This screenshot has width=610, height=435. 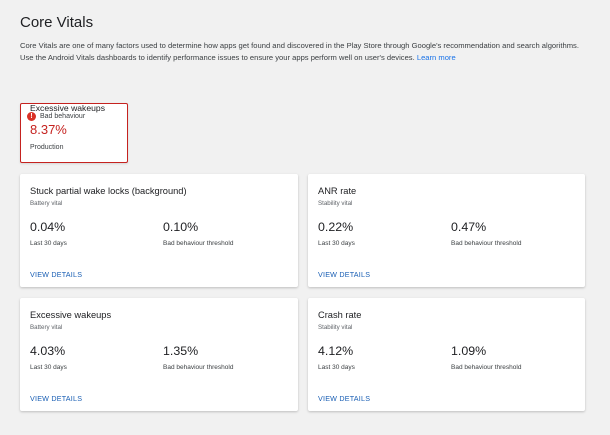 What do you see at coordinates (181, 227) in the screenshot?
I see `threshold-value: 0.10%` at bounding box center [181, 227].